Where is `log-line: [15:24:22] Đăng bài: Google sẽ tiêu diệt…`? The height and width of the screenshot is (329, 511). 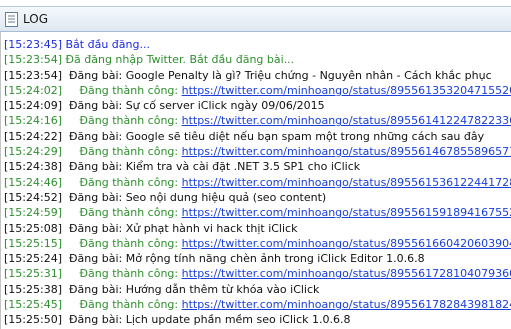 log-line: [15:24:22] Đăng bài: Google sẽ tiêu diệt… is located at coordinates (257, 136).